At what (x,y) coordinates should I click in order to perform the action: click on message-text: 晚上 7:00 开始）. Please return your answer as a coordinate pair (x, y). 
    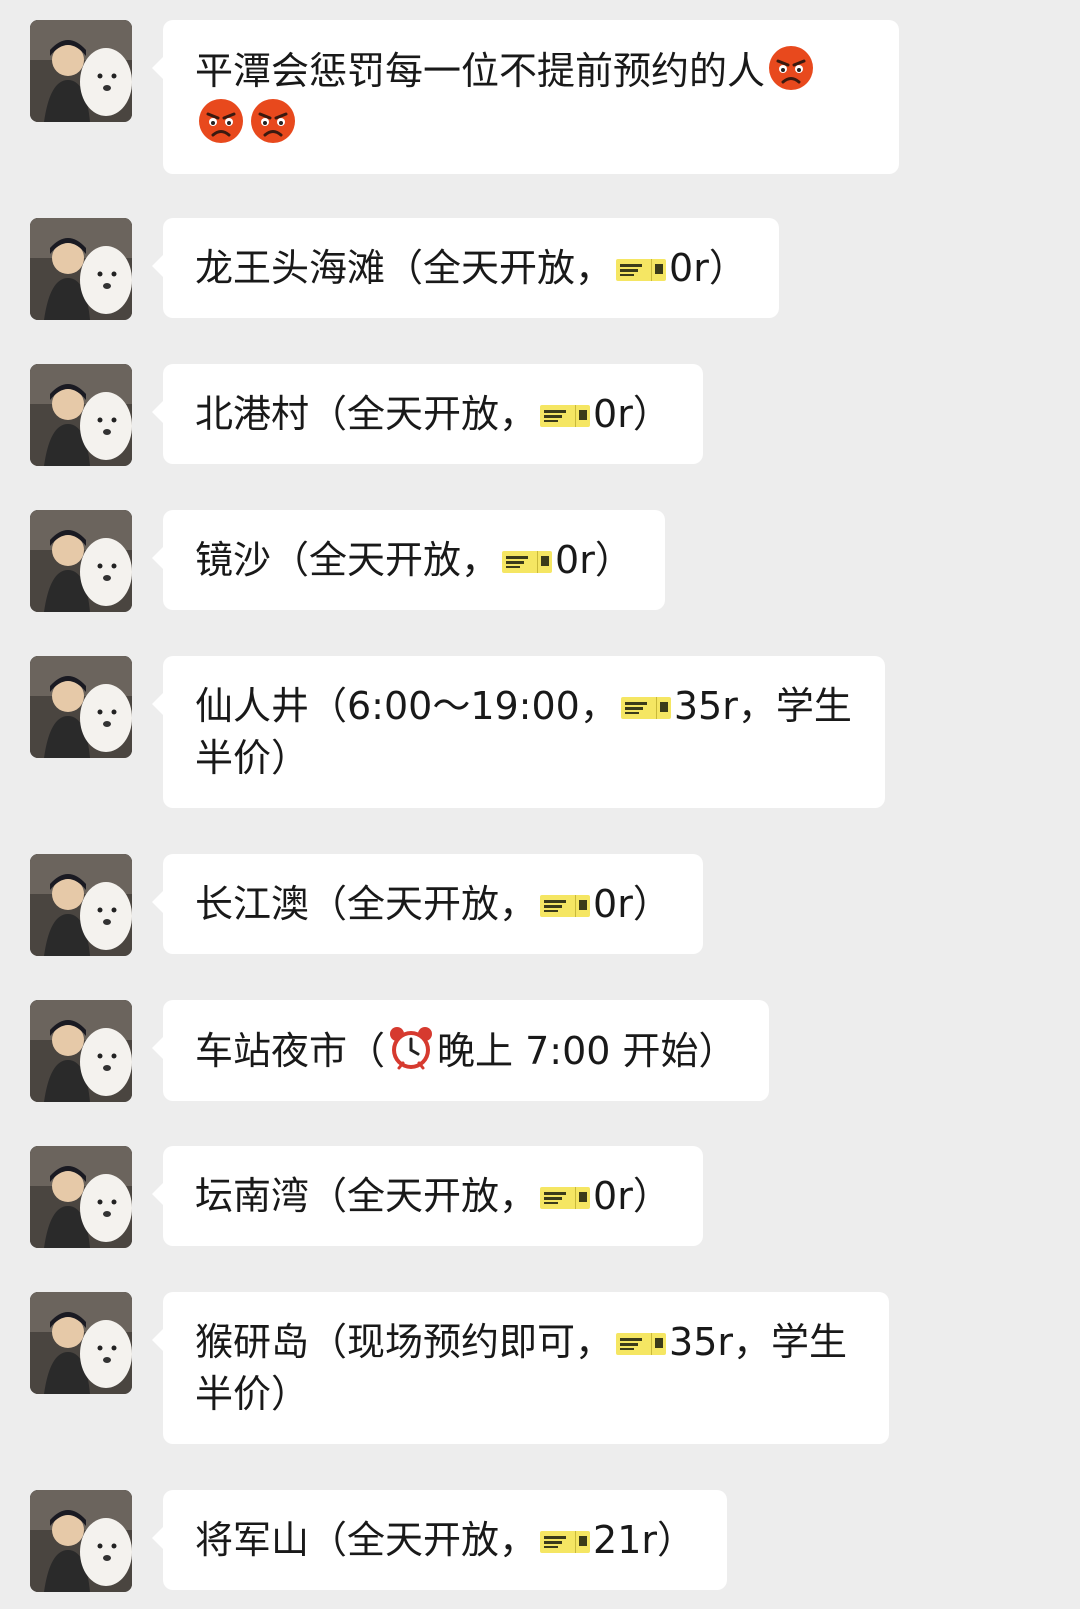
    Looking at the image, I should click on (587, 1051).